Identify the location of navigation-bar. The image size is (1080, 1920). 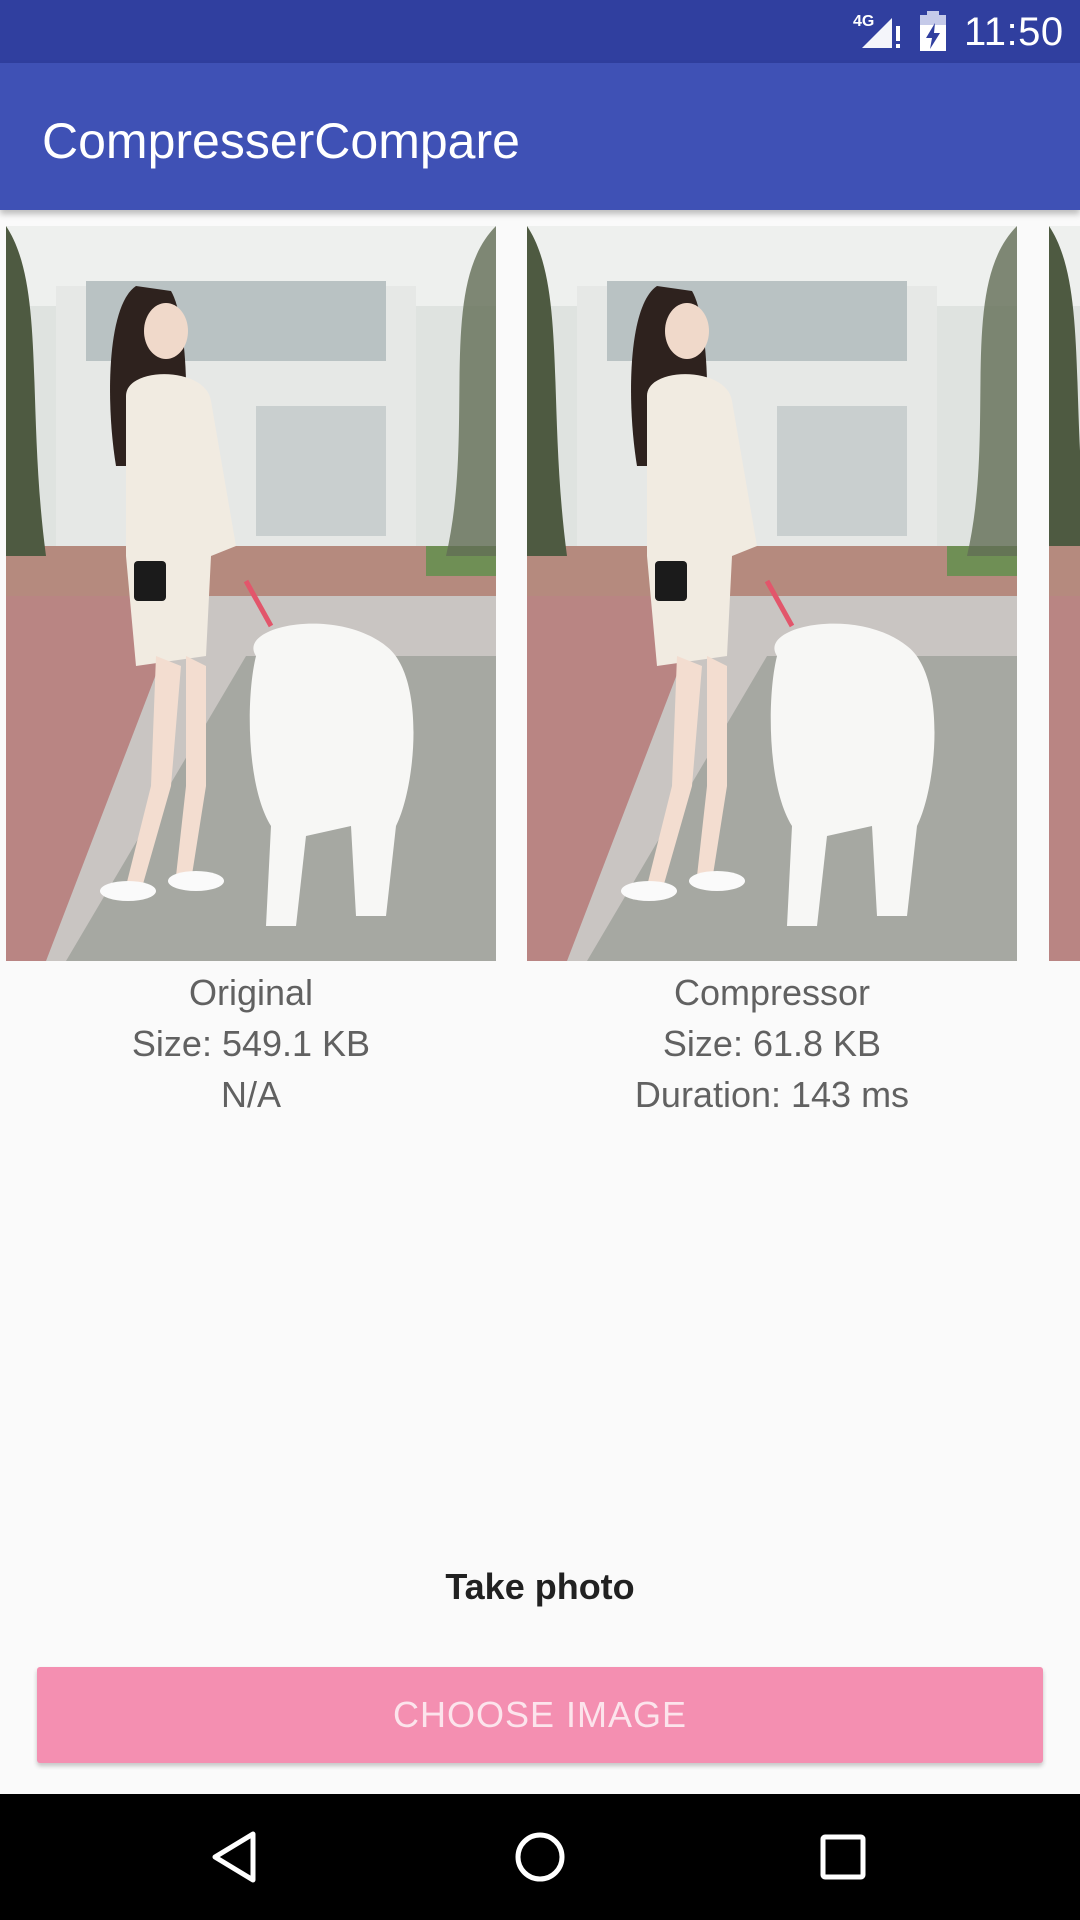
(540, 1857).